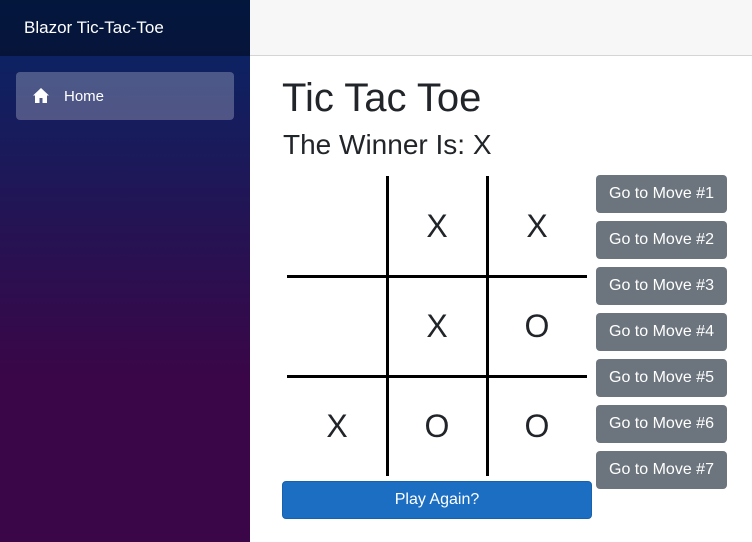 The height and width of the screenshot is (542, 752). What do you see at coordinates (501, 28) in the screenshot?
I see `top-row` at bounding box center [501, 28].